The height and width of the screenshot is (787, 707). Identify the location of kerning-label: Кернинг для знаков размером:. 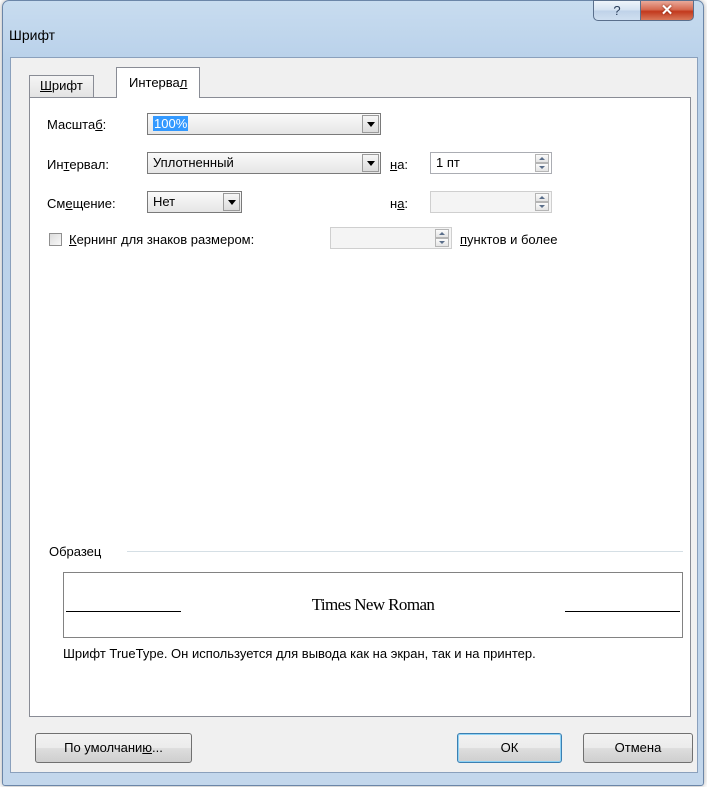
(161, 239).